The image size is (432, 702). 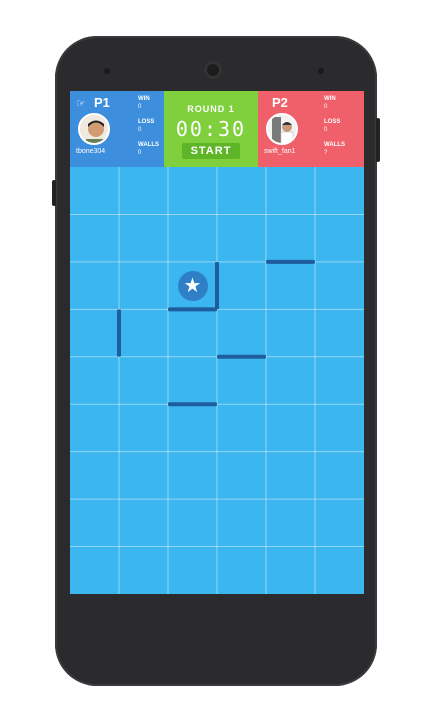 What do you see at coordinates (282, 129) in the screenshot?
I see `player2-avatar` at bounding box center [282, 129].